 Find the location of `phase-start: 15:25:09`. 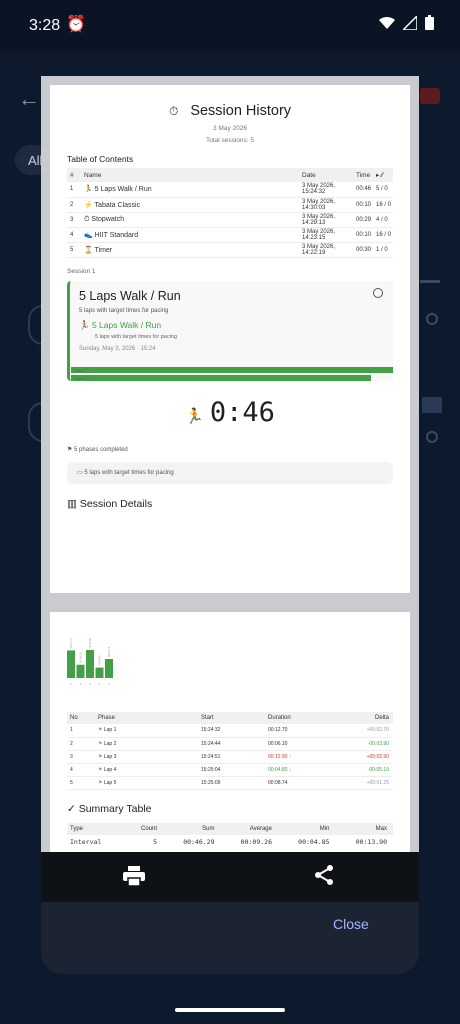

phase-start: 15:25:09 is located at coordinates (231, 783).